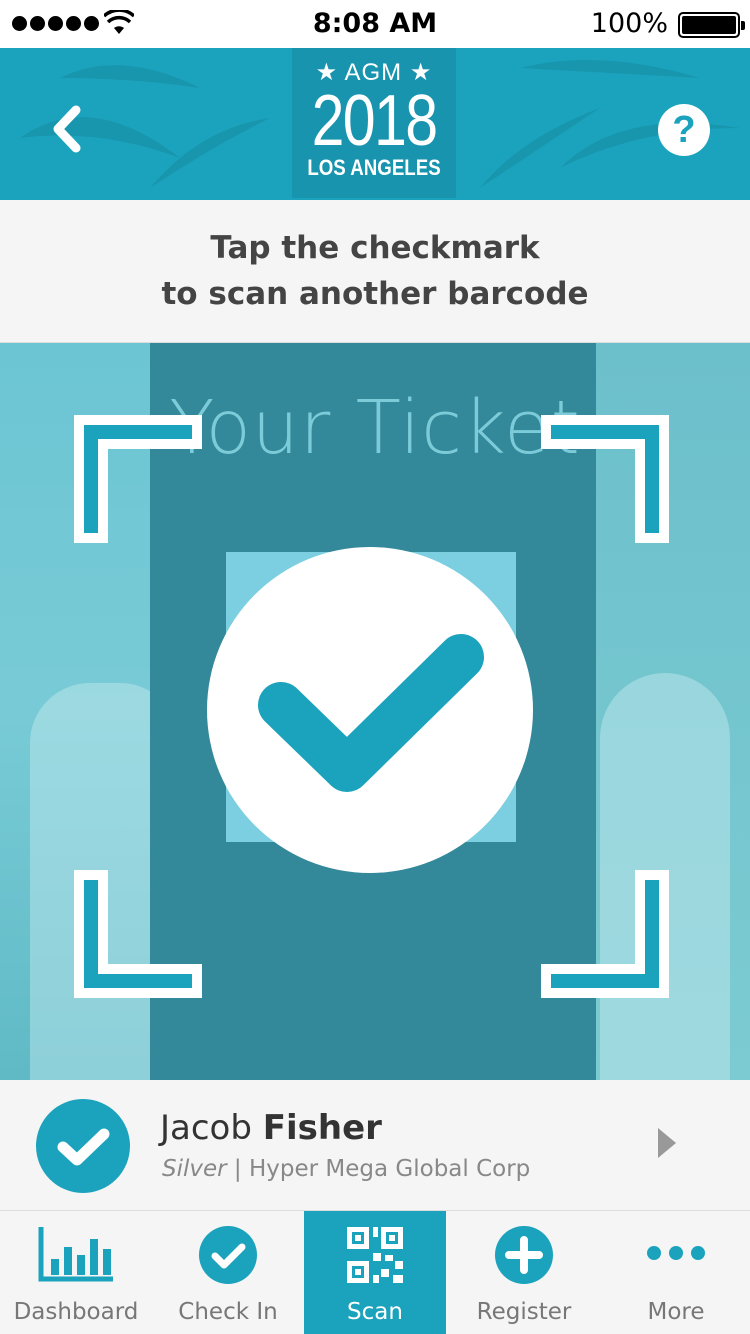 The image size is (750, 1334). I want to click on attendee-name: Jacob Fisher, so click(271, 1128).